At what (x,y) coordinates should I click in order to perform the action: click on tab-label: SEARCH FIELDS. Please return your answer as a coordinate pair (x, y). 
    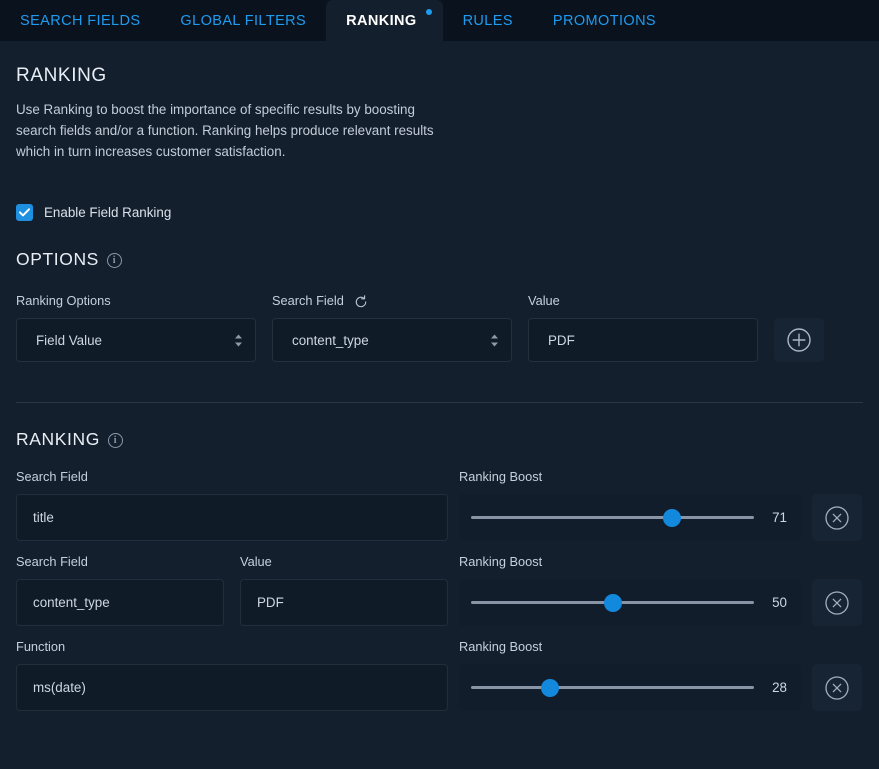
    Looking at the image, I should click on (80, 20).